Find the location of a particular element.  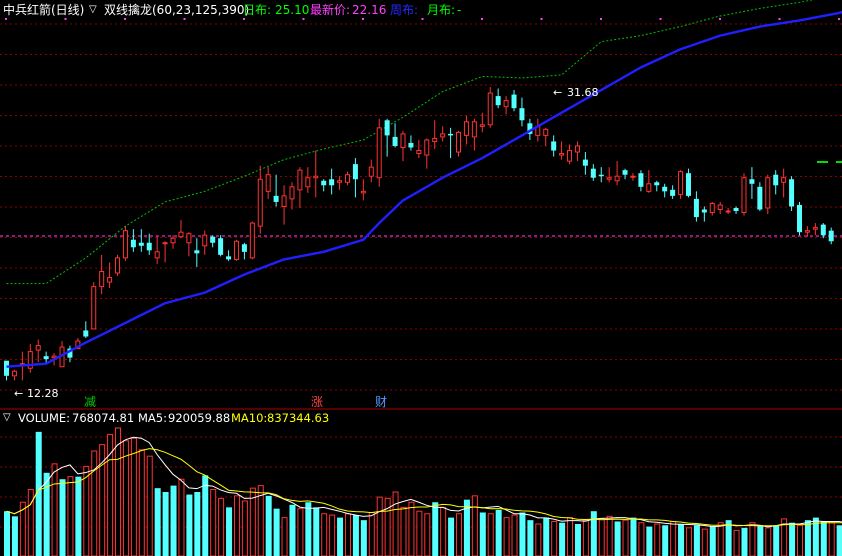

ma10-label: MA10: is located at coordinates (249, 418).